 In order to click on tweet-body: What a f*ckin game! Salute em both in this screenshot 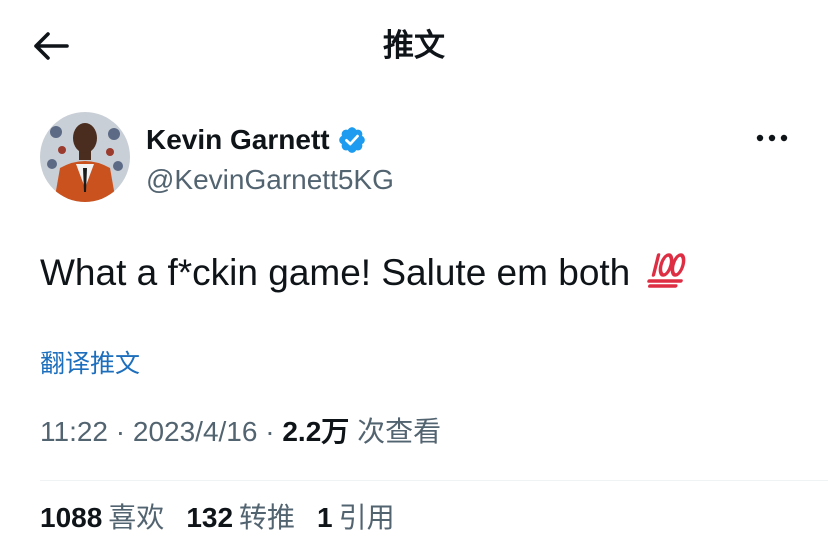, I will do `click(335, 272)`.